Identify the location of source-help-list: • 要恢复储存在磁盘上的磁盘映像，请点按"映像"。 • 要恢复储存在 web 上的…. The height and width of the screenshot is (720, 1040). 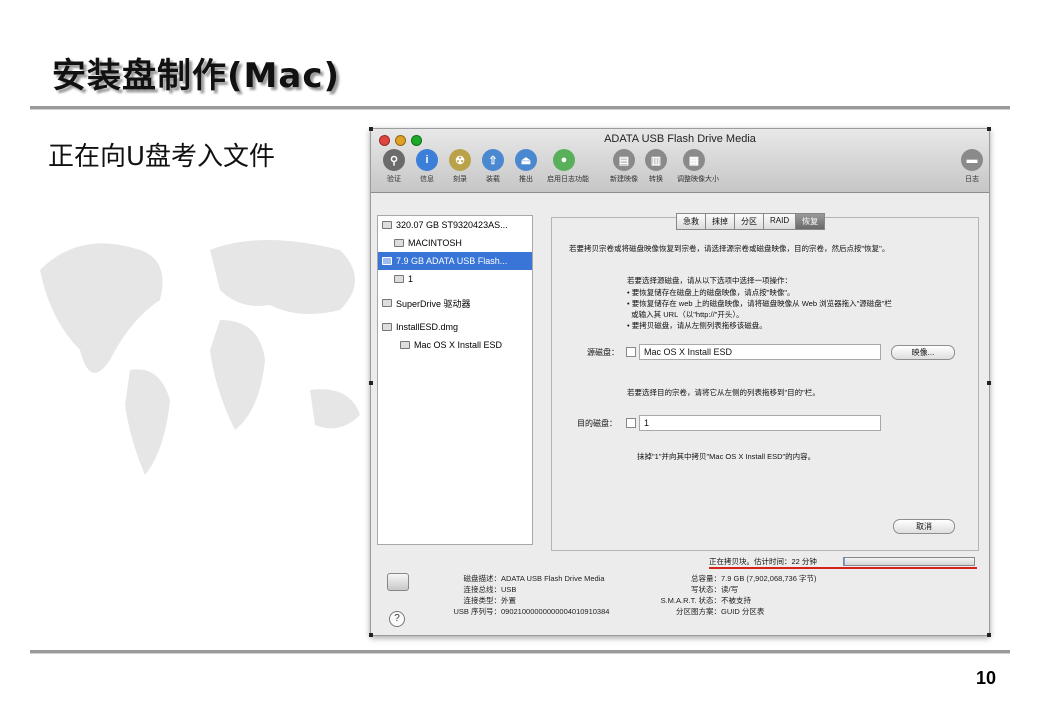
(797, 309).